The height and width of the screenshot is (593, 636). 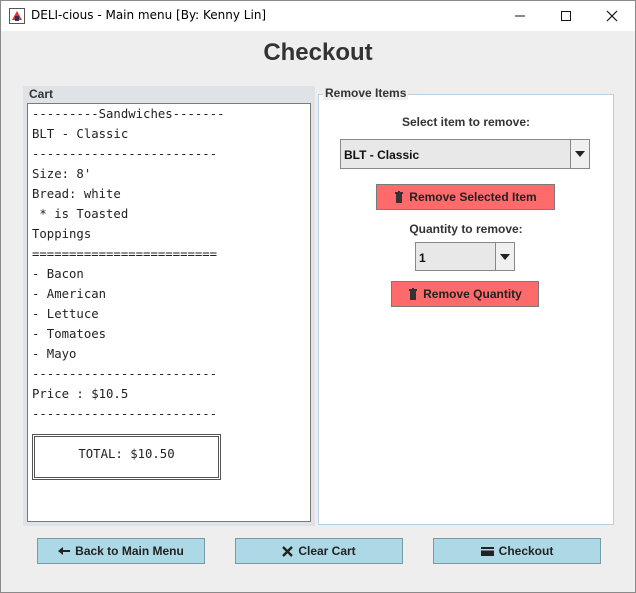 What do you see at coordinates (472, 294) in the screenshot?
I see `remove-quantity-label: Remove Quantity` at bounding box center [472, 294].